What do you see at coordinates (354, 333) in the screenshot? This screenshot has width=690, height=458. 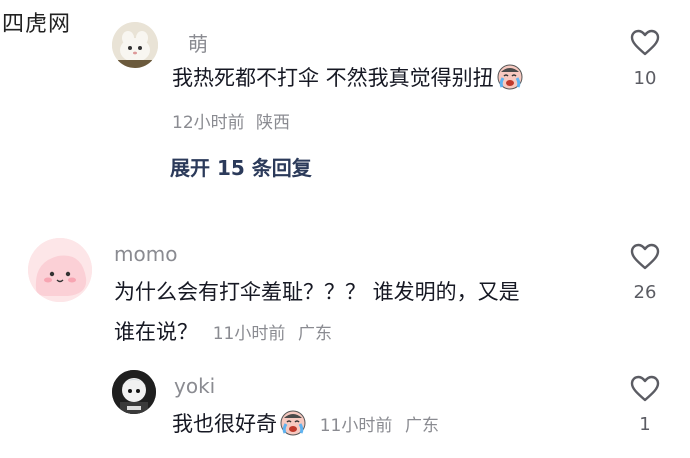 I see `comment-text-line-with-meta: 谁在说？ 11小时前 广东` at bounding box center [354, 333].